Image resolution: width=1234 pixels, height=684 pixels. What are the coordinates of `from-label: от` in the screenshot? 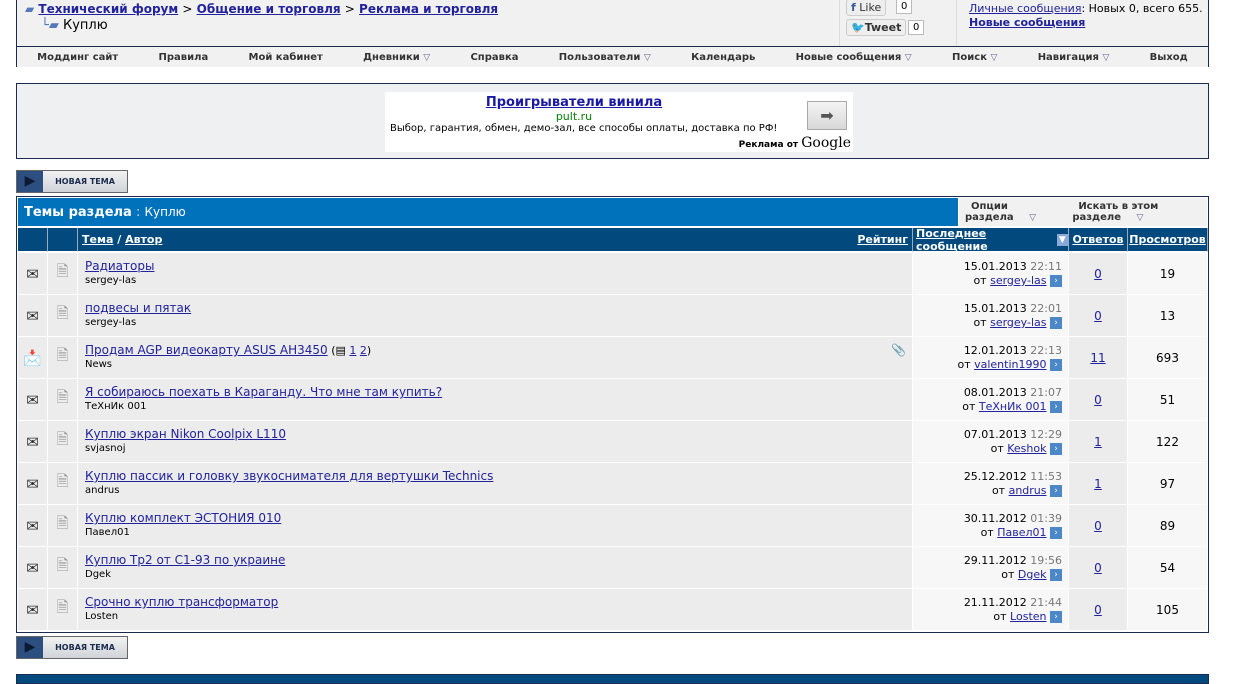 It's located at (1000, 616).